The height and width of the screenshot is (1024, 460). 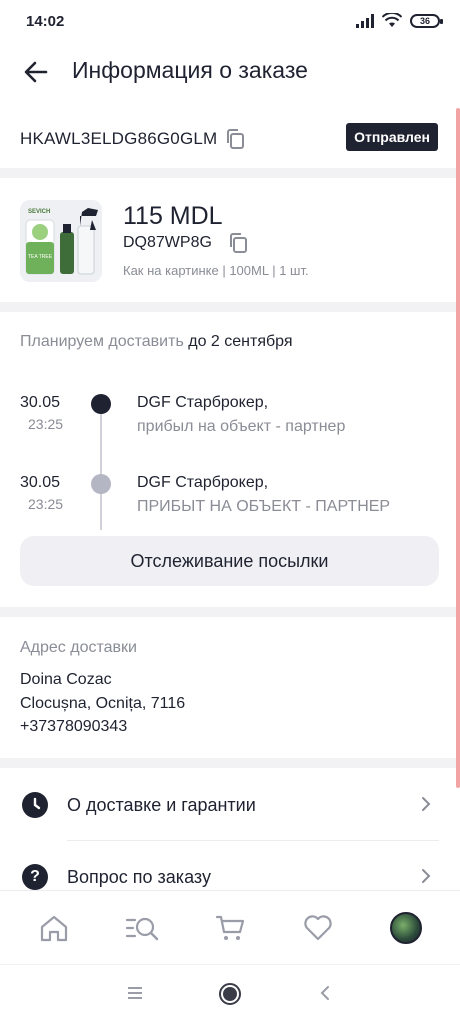 What do you see at coordinates (253, 840) in the screenshot?
I see `menu-separator` at bounding box center [253, 840].